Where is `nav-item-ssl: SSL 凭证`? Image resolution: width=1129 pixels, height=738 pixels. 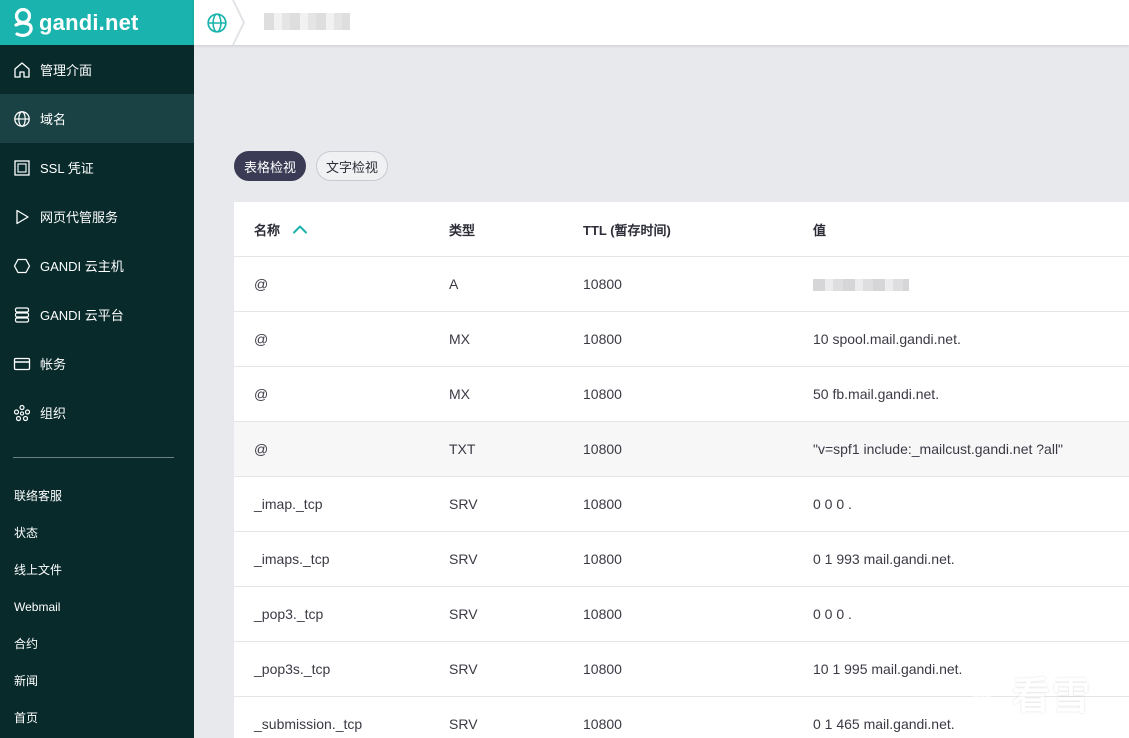
nav-item-ssl: SSL 凭证 is located at coordinates (97, 167).